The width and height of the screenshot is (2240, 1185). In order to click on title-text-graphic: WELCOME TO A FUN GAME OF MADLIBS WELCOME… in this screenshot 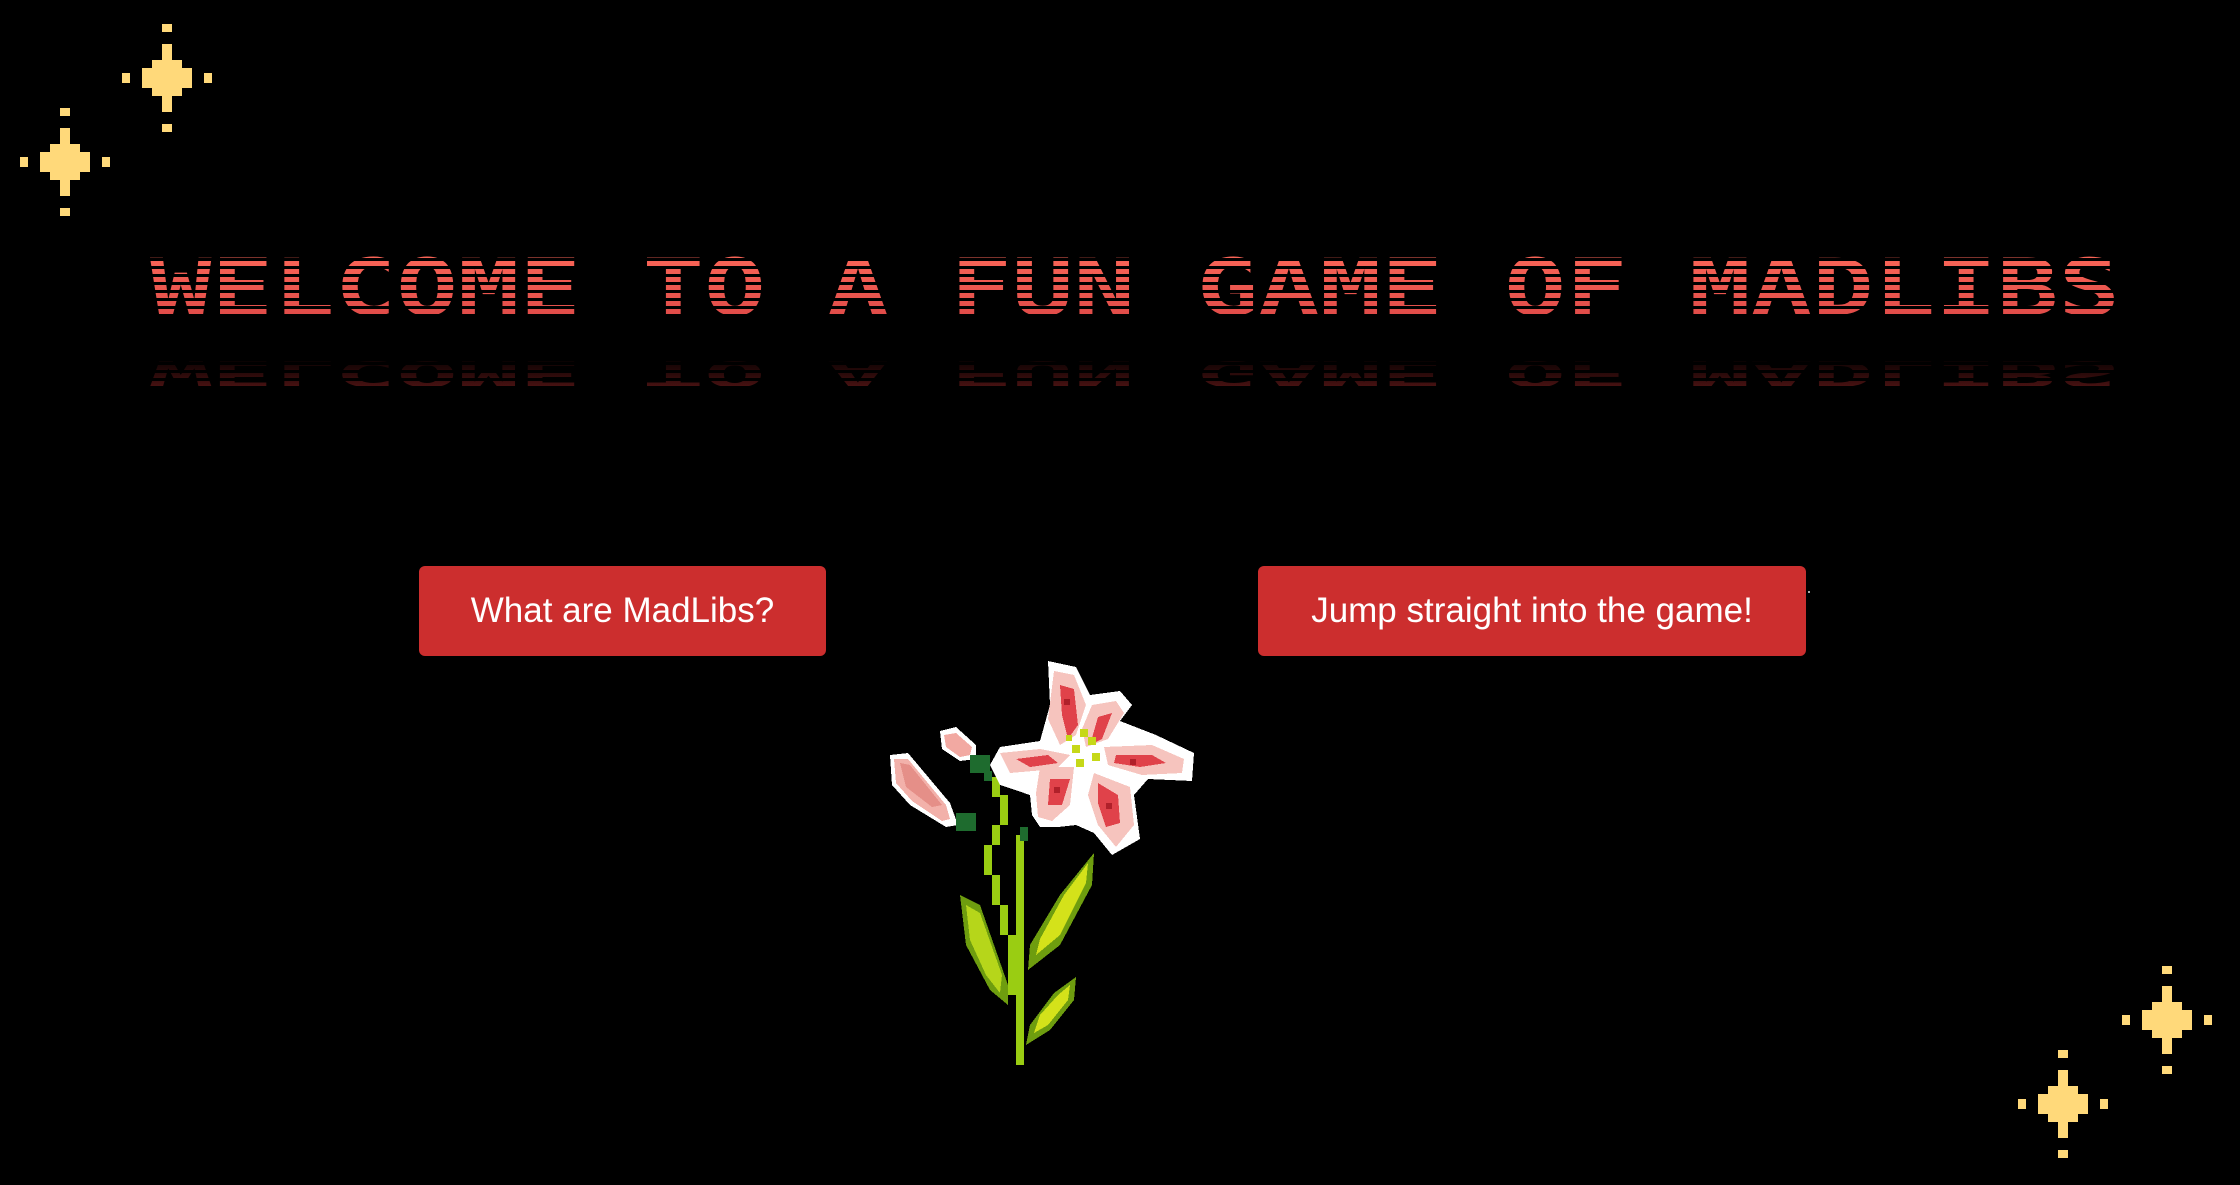, I will do `click(1135, 319)`.